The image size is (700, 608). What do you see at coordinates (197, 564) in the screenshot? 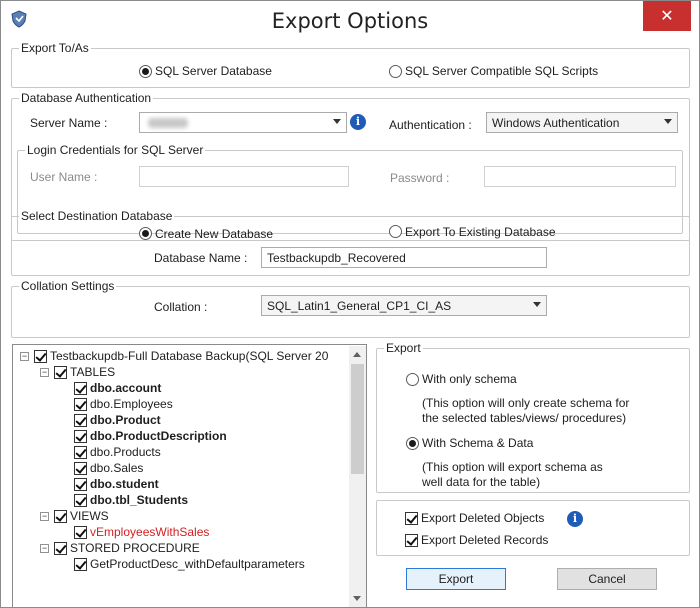
I see `proc-label: GetProductDesc_withDefaultparameters` at bounding box center [197, 564].